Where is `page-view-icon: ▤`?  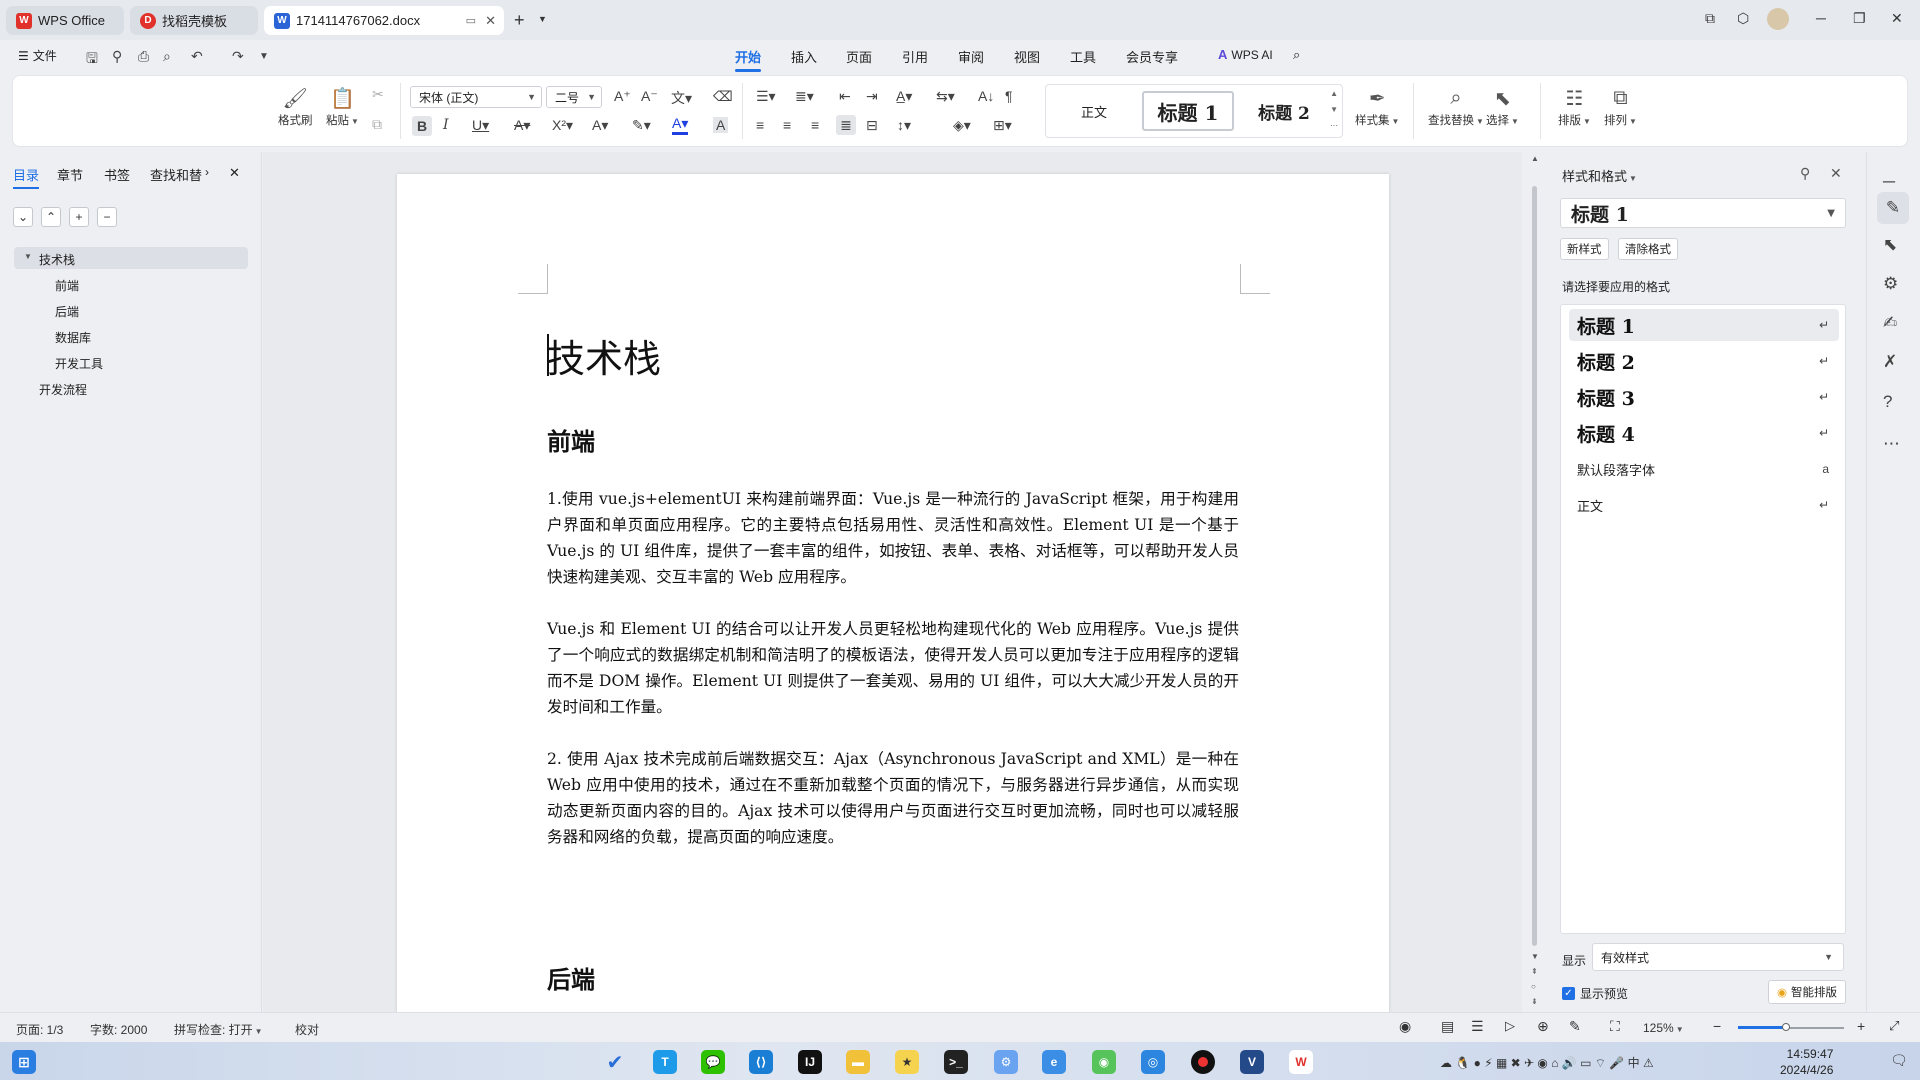
page-view-icon: ▤ is located at coordinates (1447, 1026).